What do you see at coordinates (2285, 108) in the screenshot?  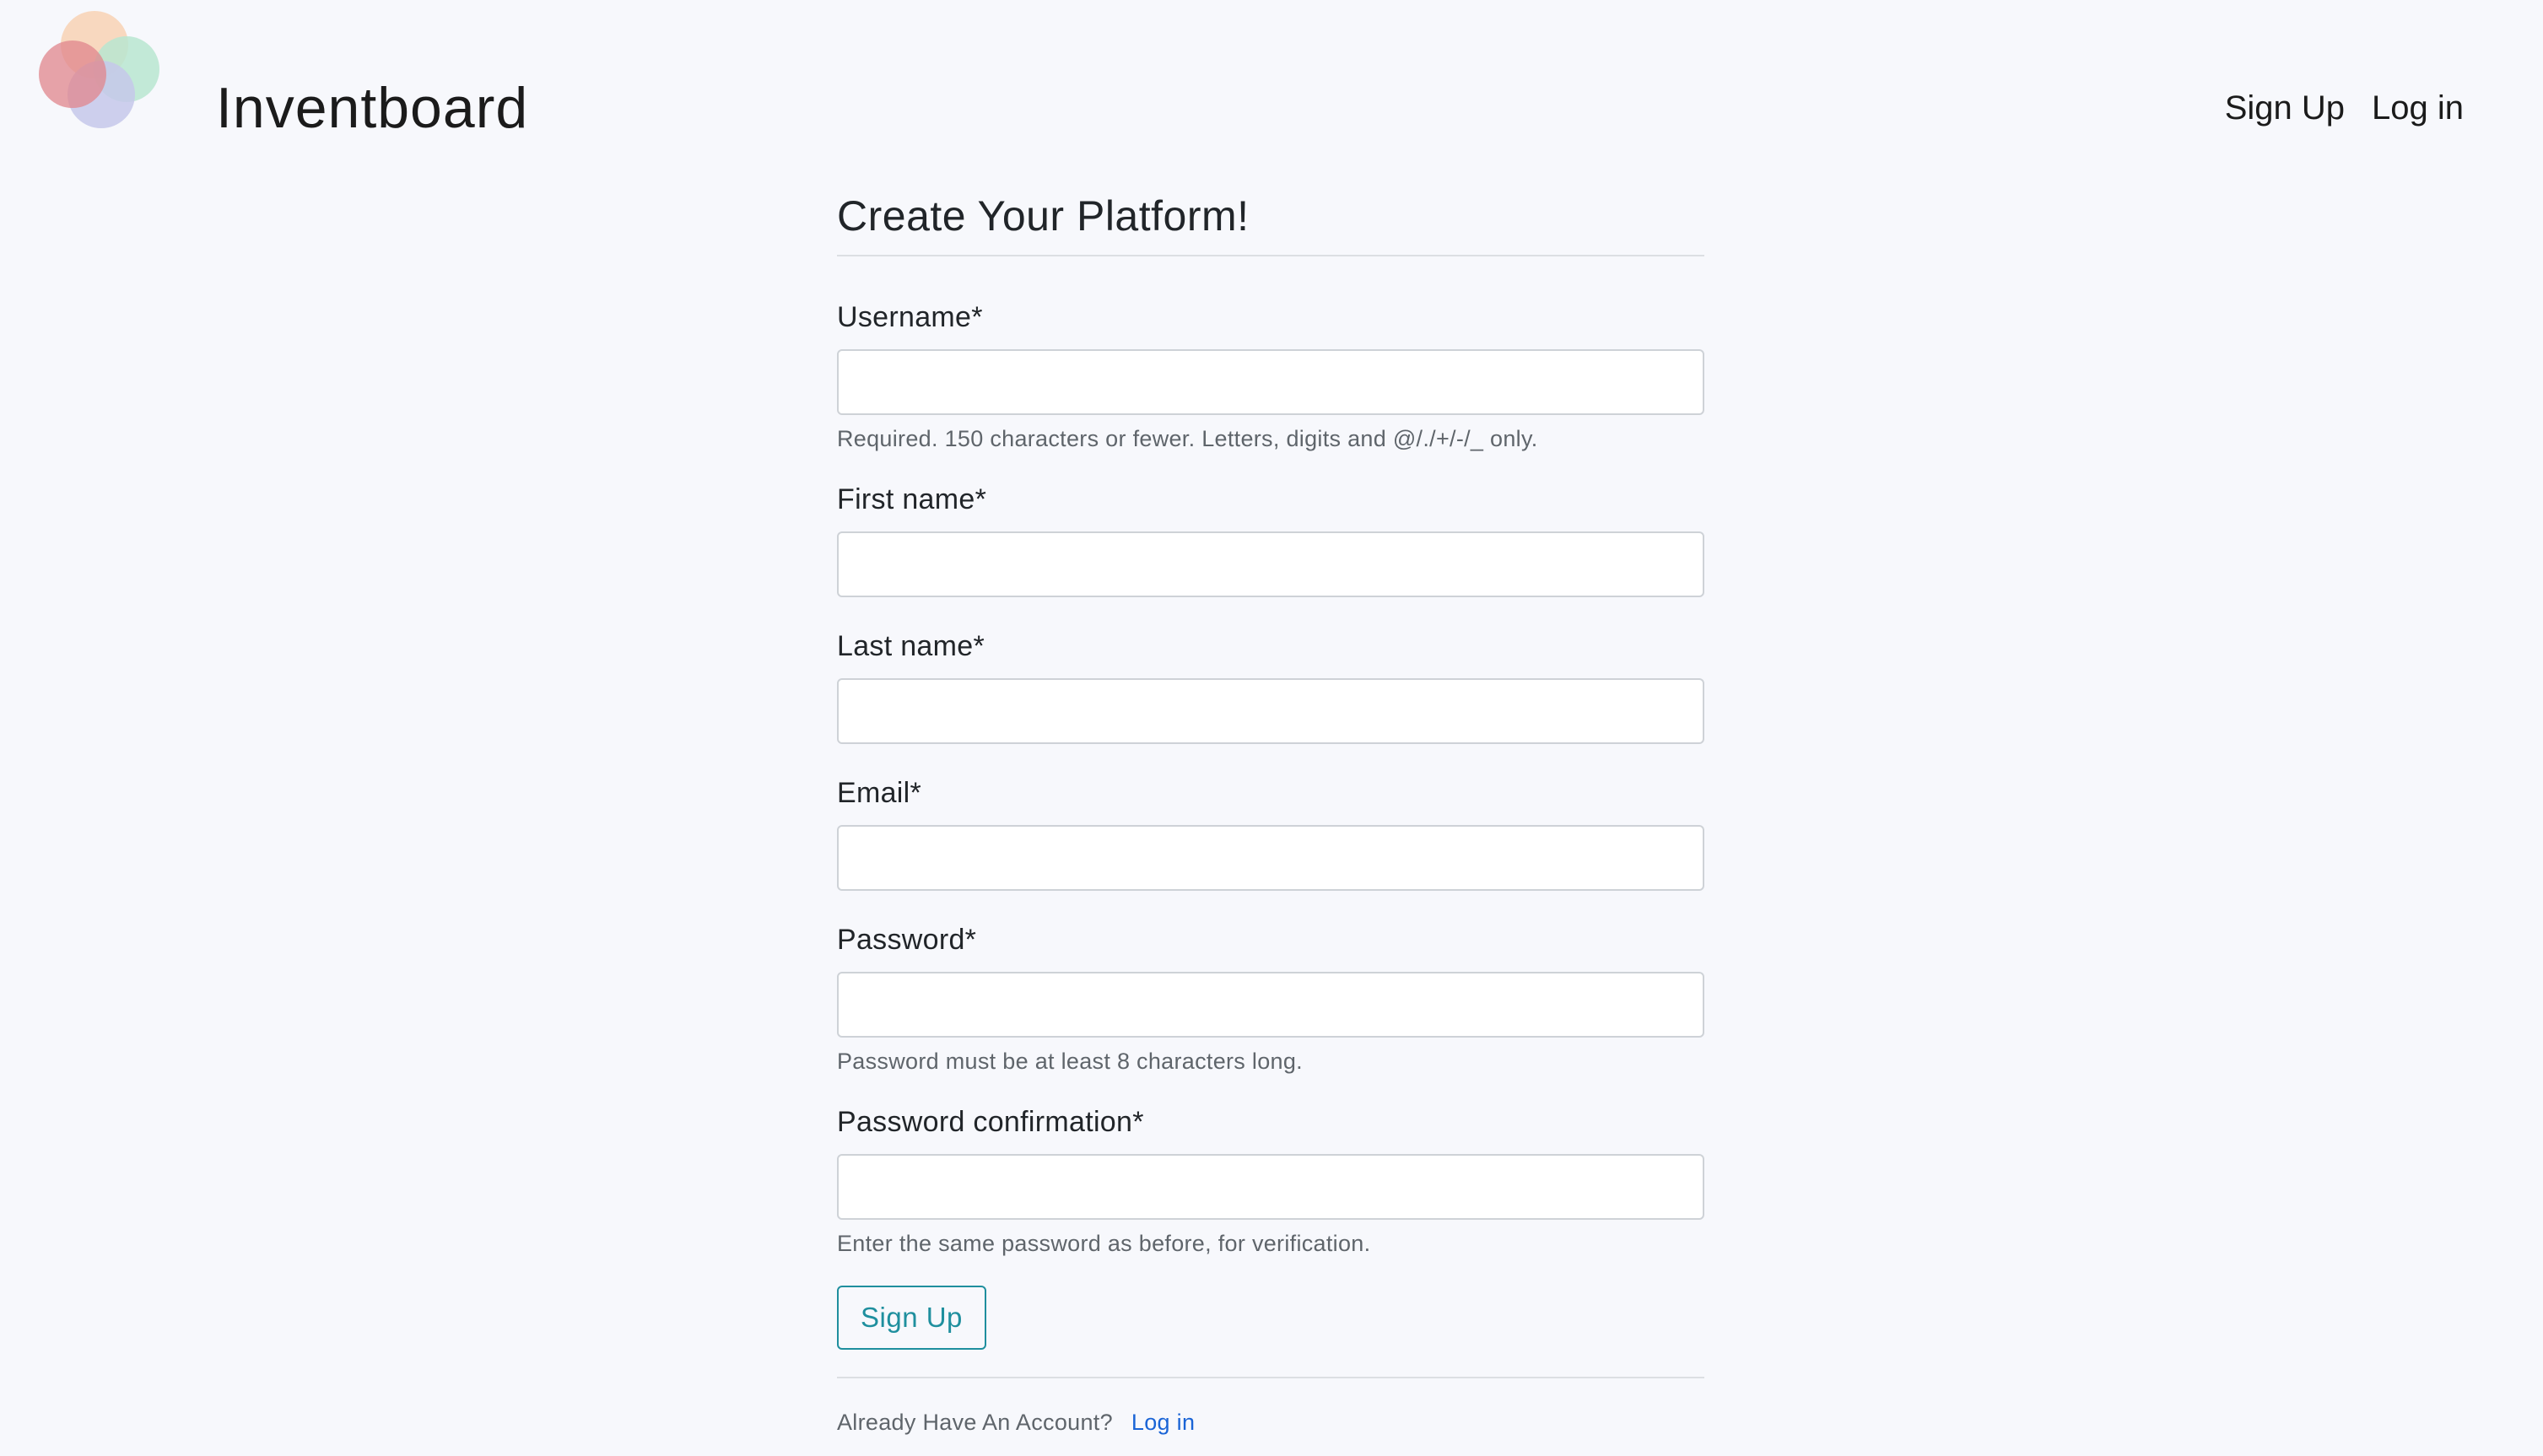 I see `nav-signup-link: Sign Up` at bounding box center [2285, 108].